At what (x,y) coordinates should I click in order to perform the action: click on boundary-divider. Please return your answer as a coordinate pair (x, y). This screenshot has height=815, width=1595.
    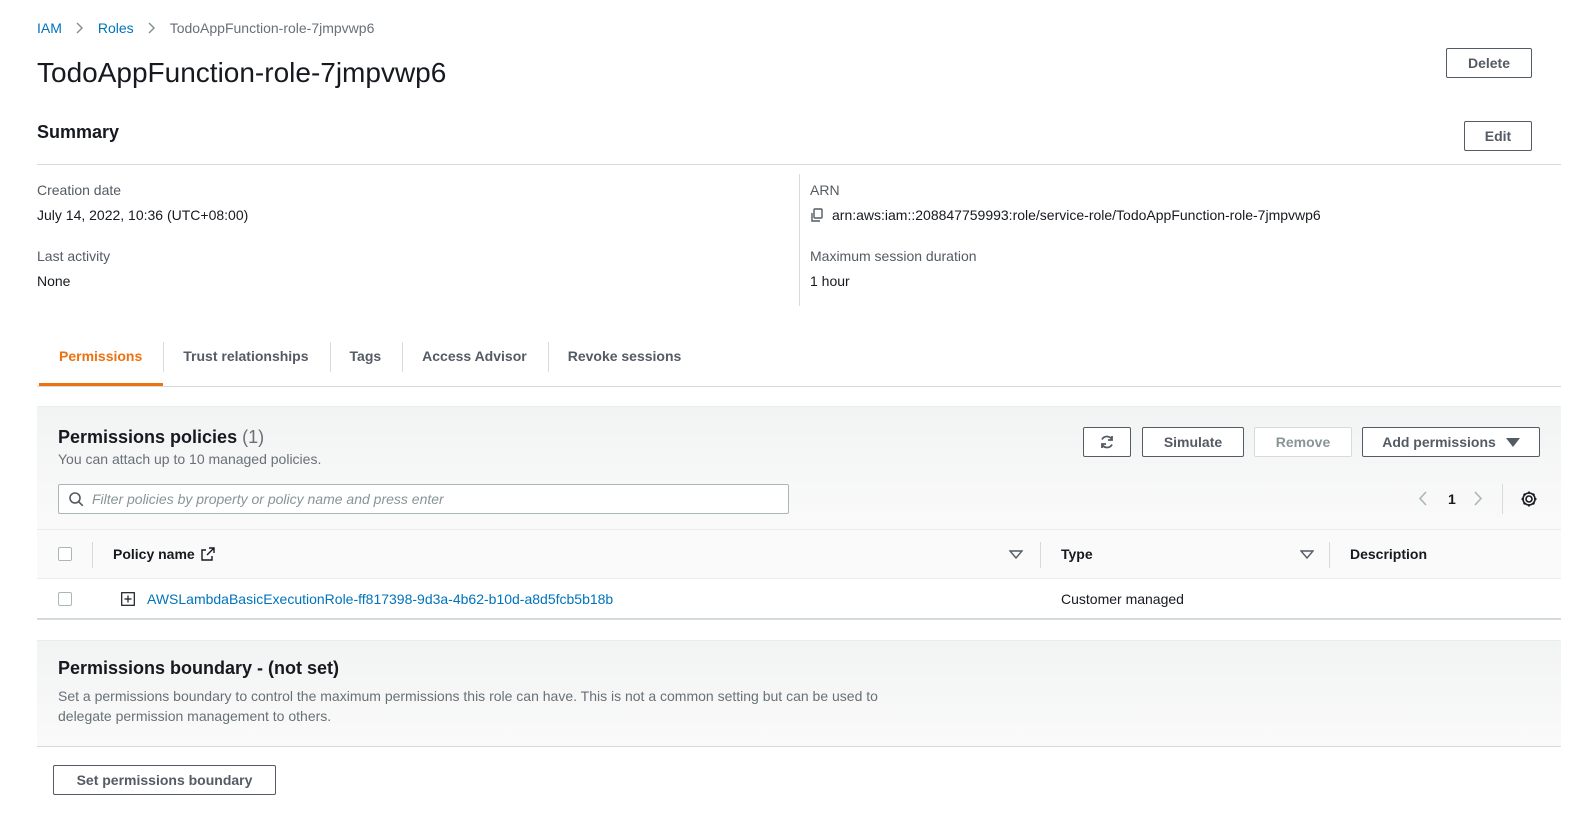
    Looking at the image, I should click on (799, 746).